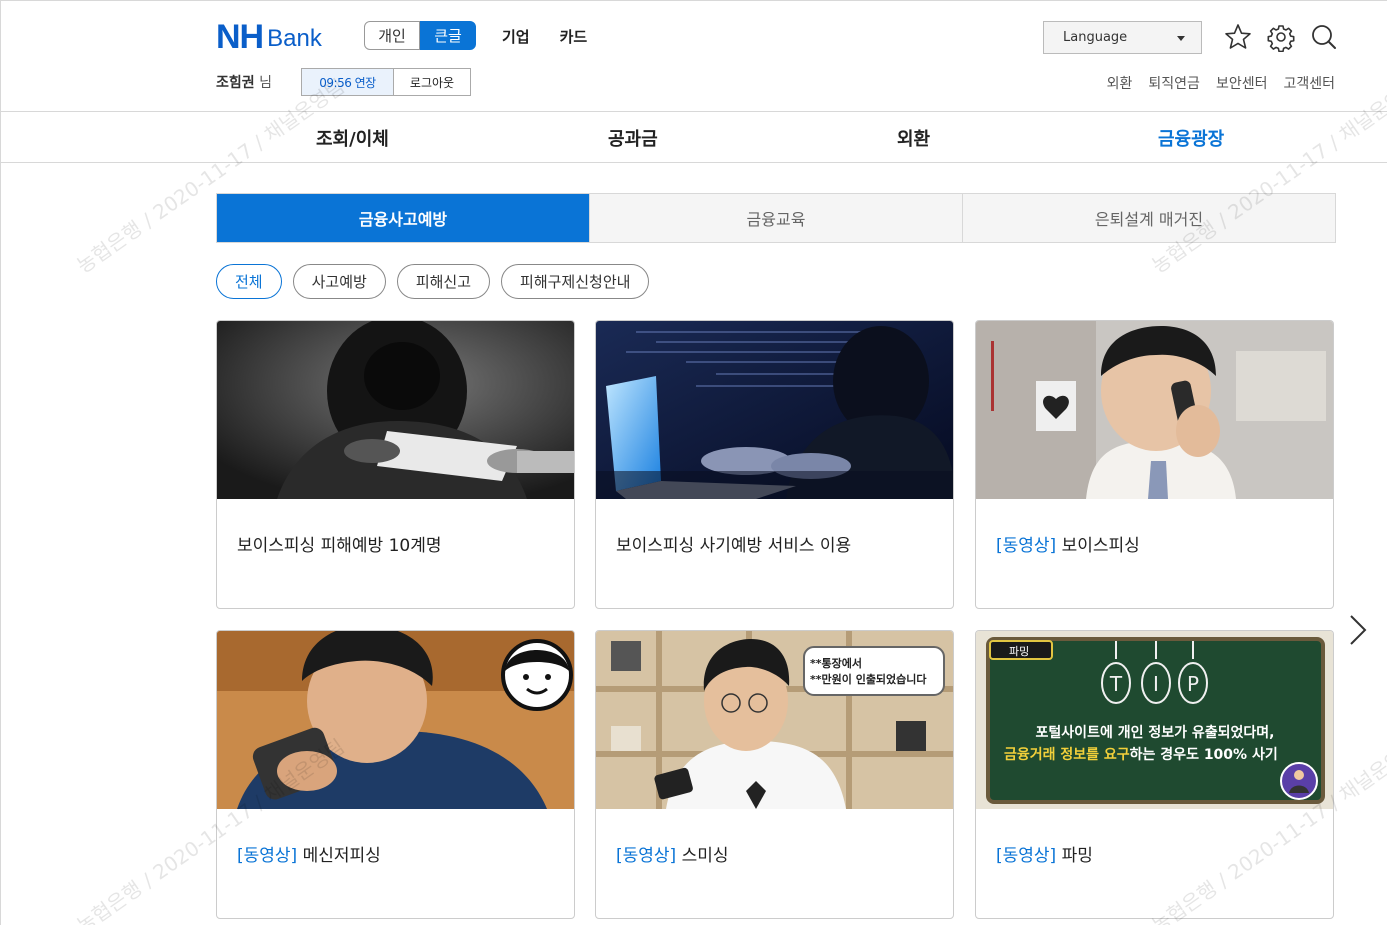 This screenshot has width=1387, height=925. Describe the element at coordinates (403, 218) in the screenshot. I see `tab-fraud-prevention: 금융사고예방` at that location.